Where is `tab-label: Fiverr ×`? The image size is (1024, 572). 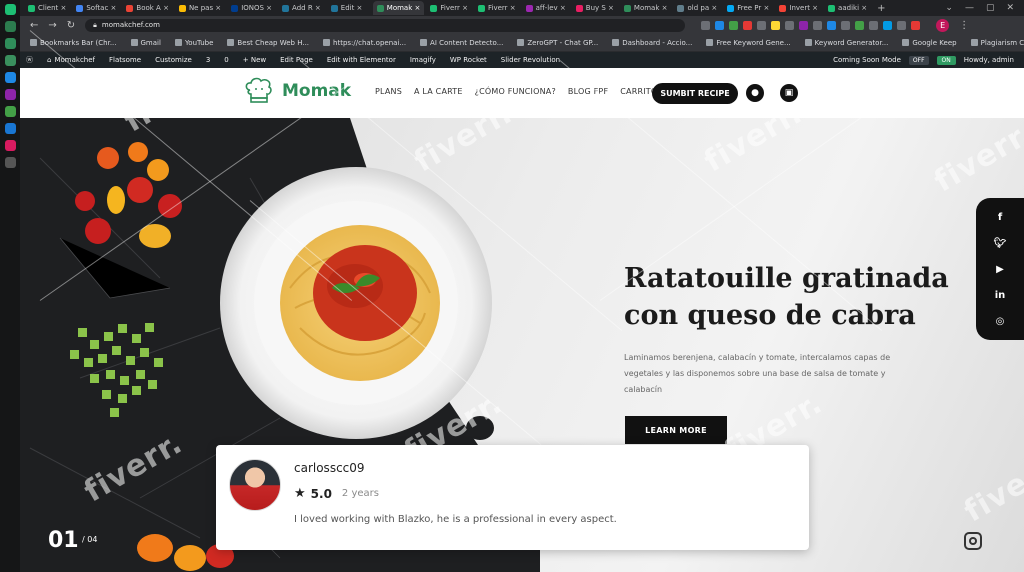
tab-label: Fiverr × is located at coordinates (502, 8).